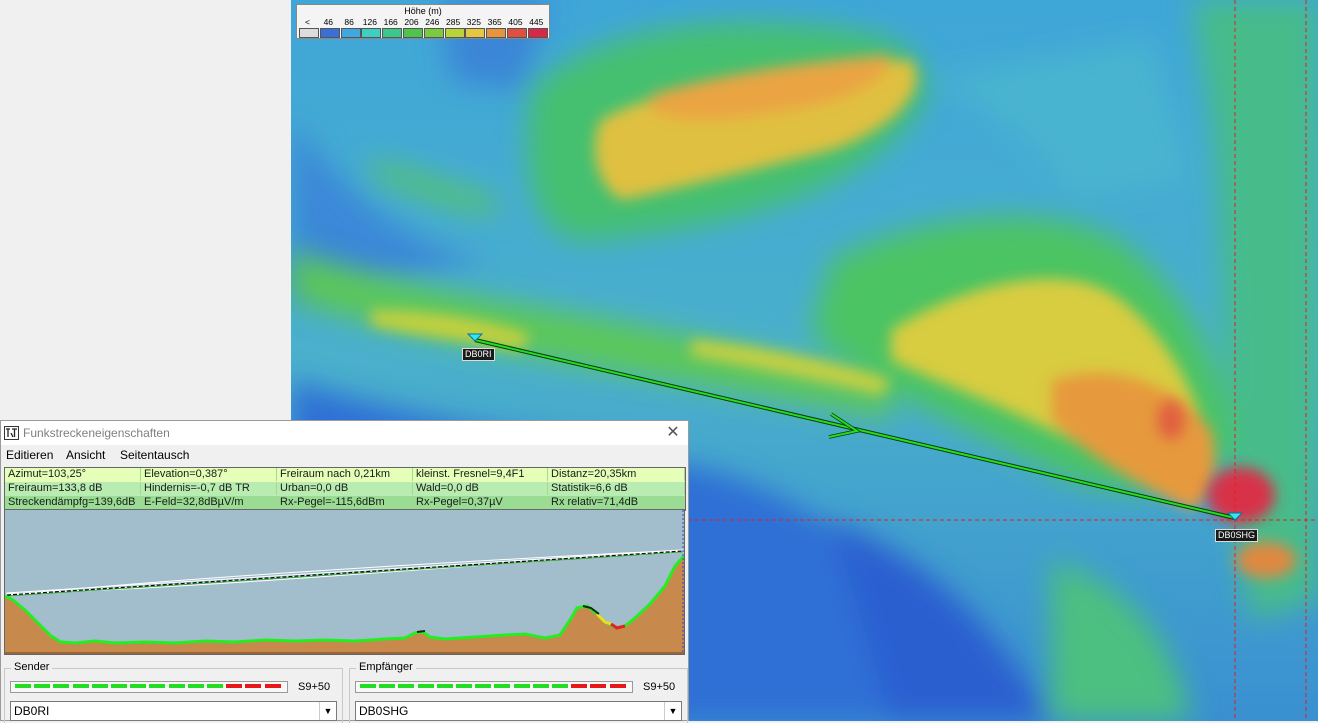 Image resolution: width=1318 pixels, height=723 pixels. Describe the element at coordinates (390, 22) in the screenshot. I see `legend-label: 166` at that location.